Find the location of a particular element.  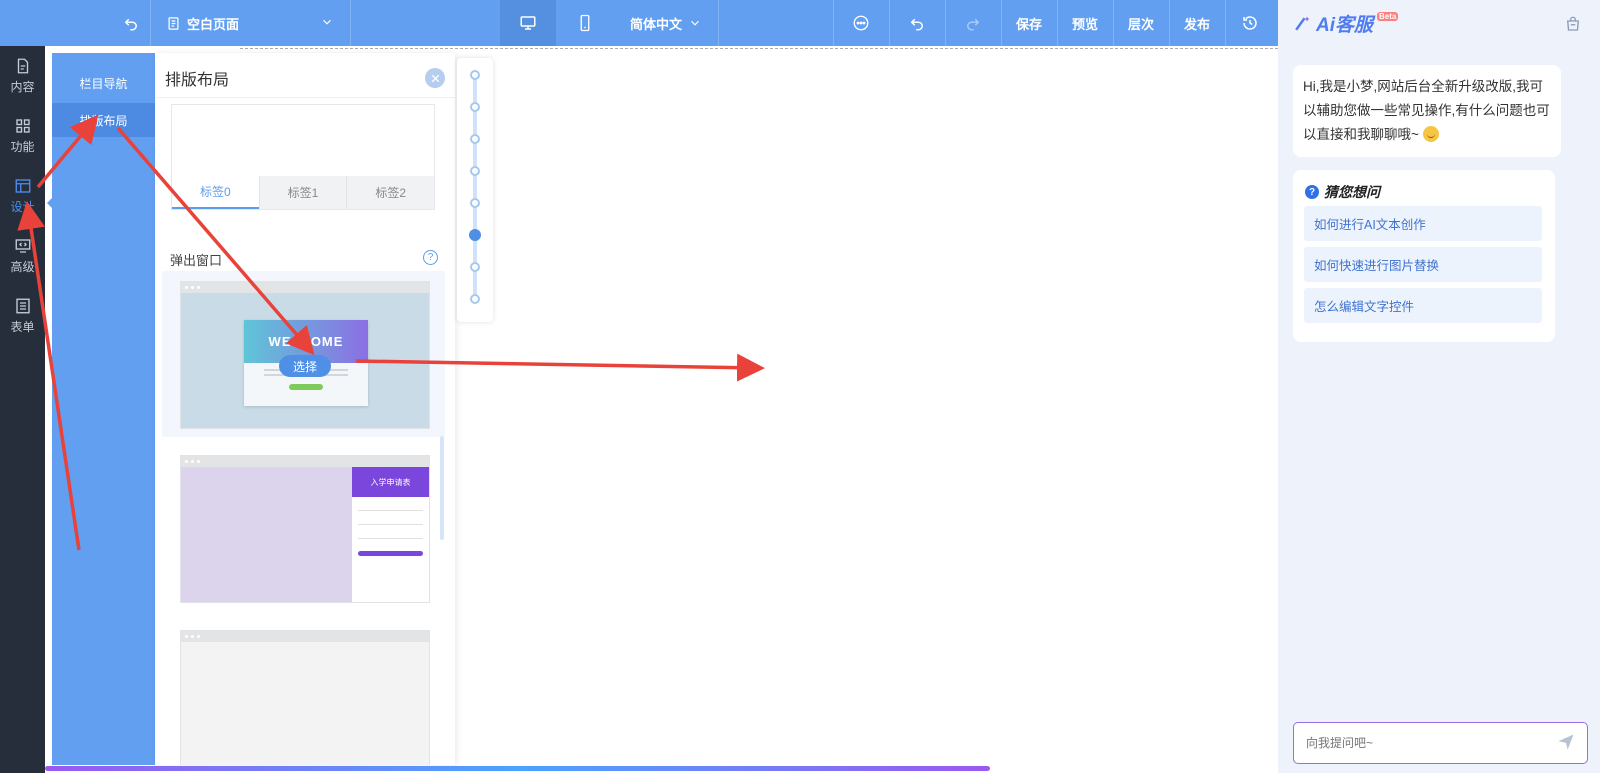

document-icon is located at coordinates (22, 66).